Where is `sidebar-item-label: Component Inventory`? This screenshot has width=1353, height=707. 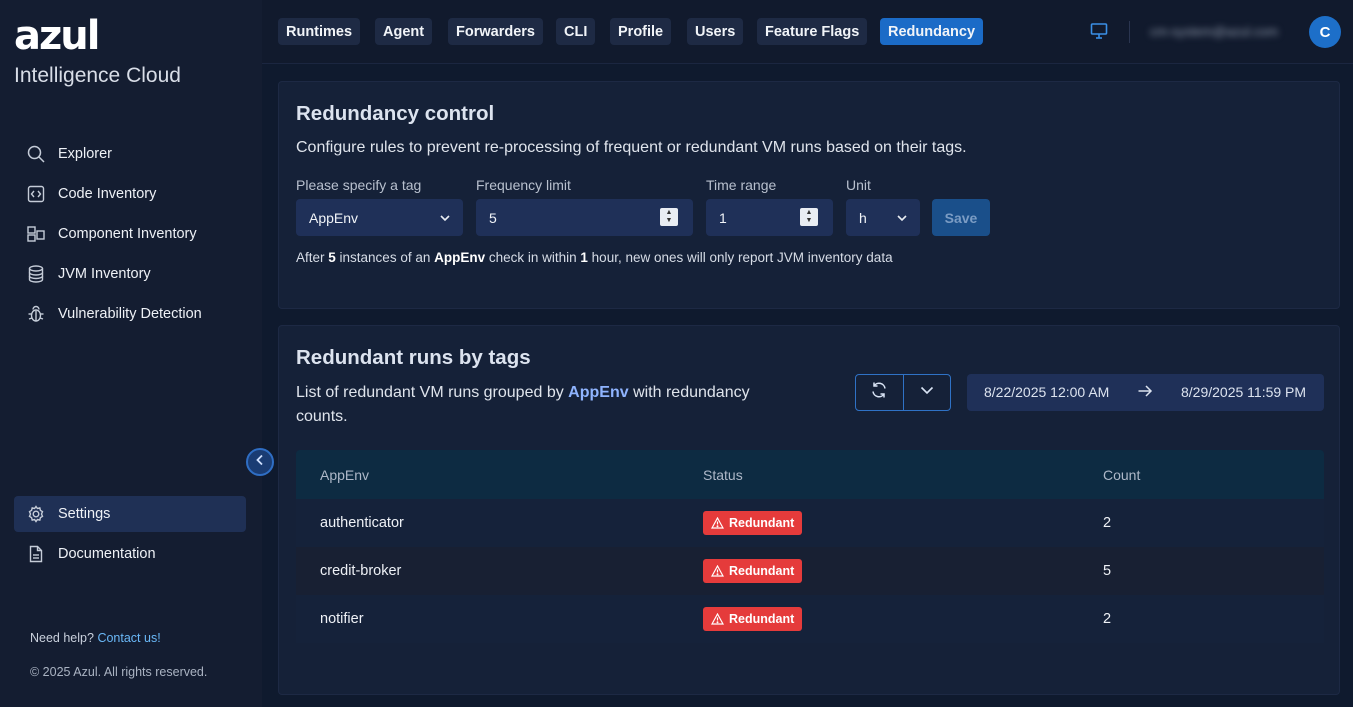
sidebar-item-label: Component Inventory is located at coordinates (127, 234).